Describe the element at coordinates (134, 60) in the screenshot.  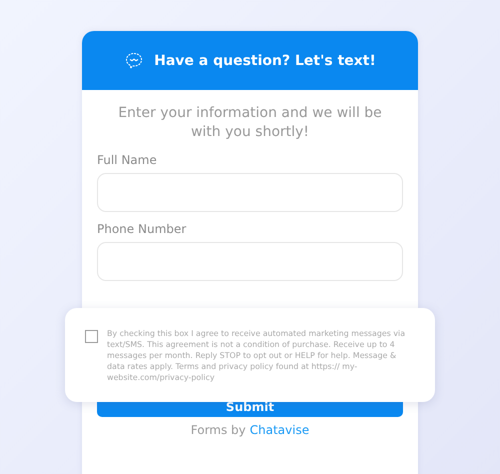
I see `chat-bubble-icon` at that location.